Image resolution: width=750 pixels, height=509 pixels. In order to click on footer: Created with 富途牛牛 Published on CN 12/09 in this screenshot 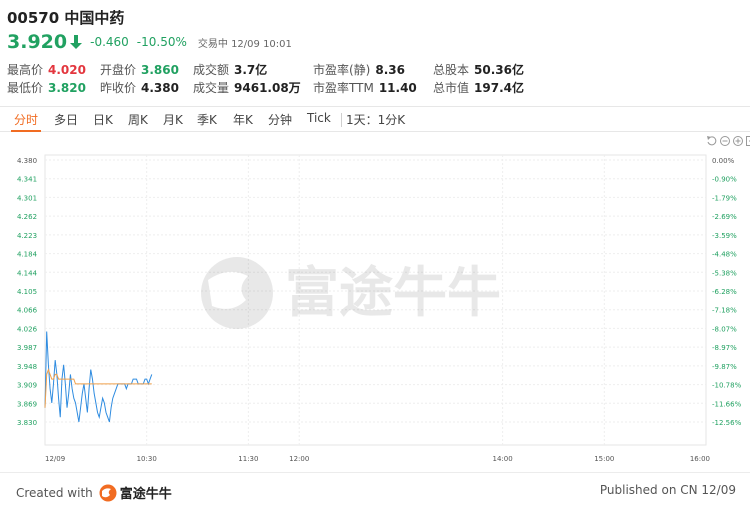, I will do `click(375, 490)`.